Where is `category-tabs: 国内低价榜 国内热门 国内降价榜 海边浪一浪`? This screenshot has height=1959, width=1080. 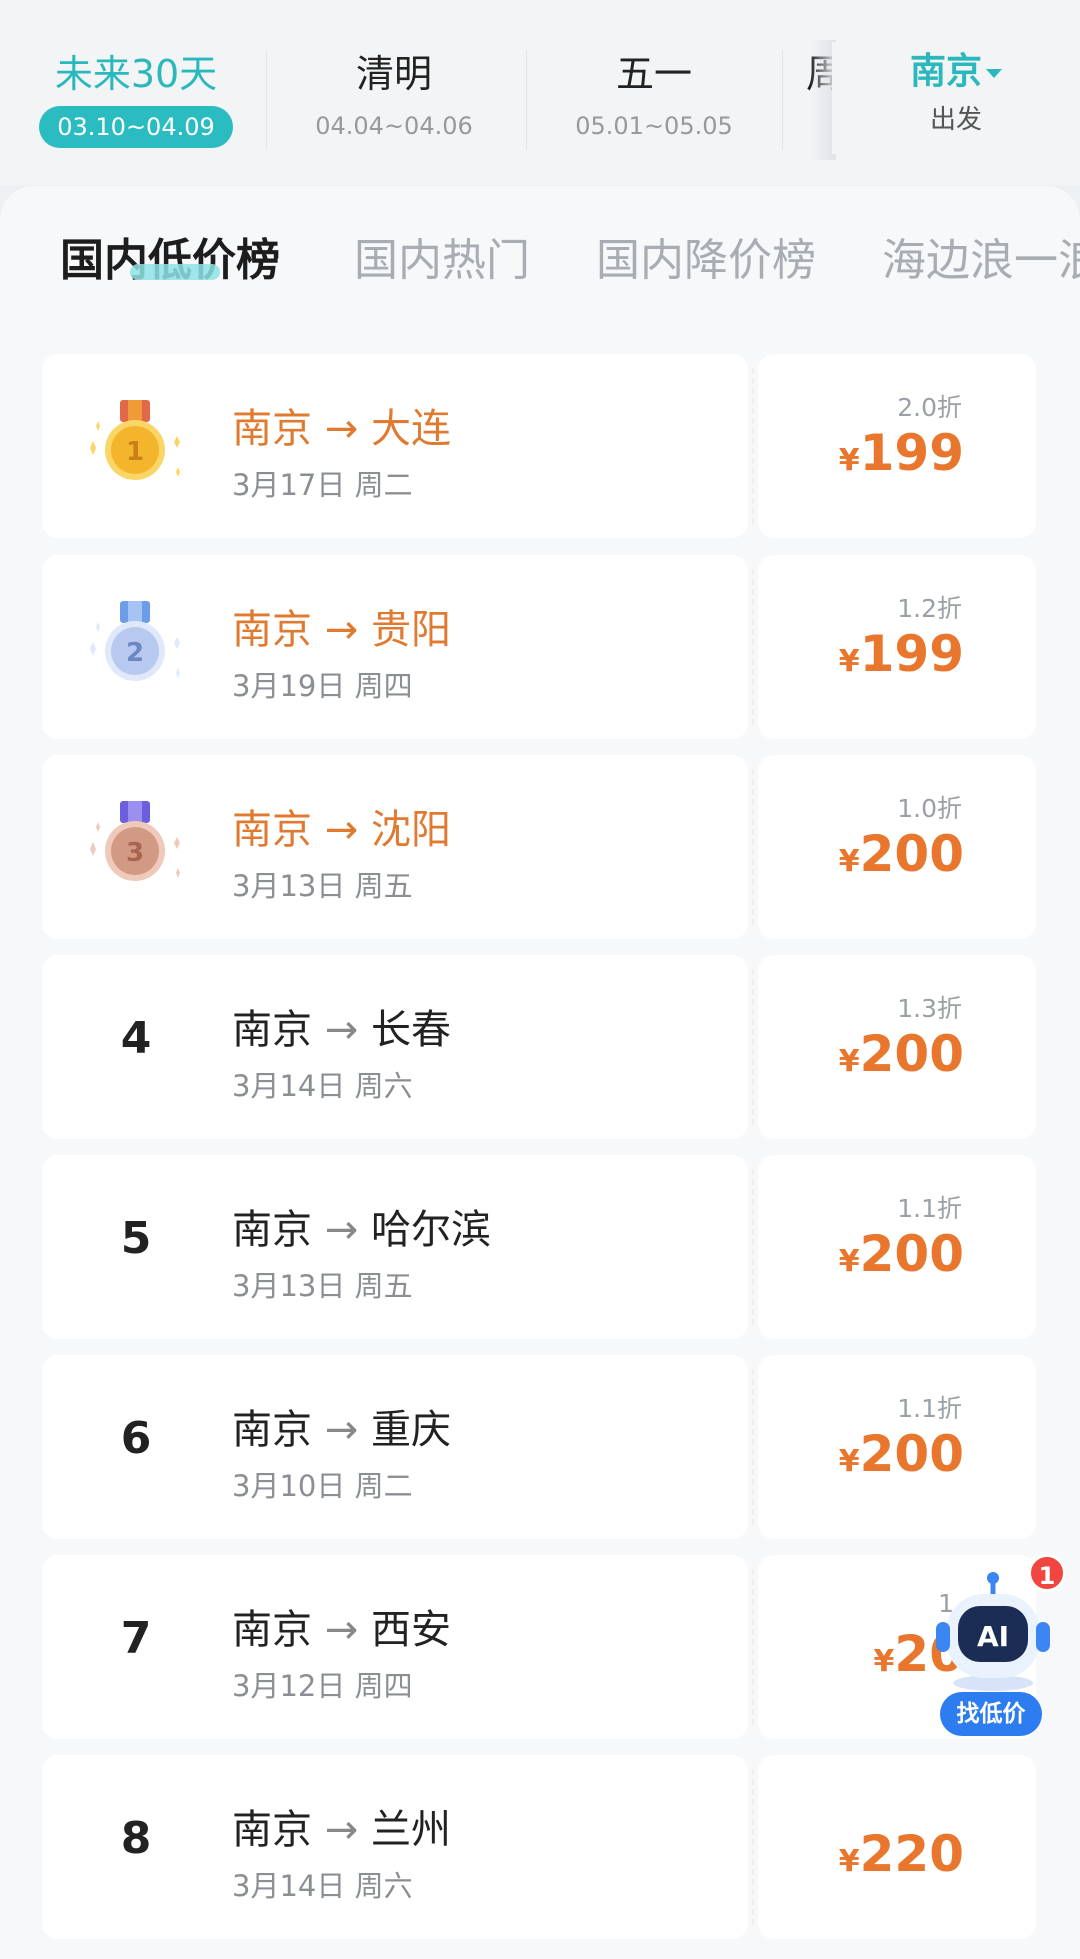
category-tabs: 国内低价榜 国内热门 国内降价榜 海边浪一浪 is located at coordinates (540, 256).